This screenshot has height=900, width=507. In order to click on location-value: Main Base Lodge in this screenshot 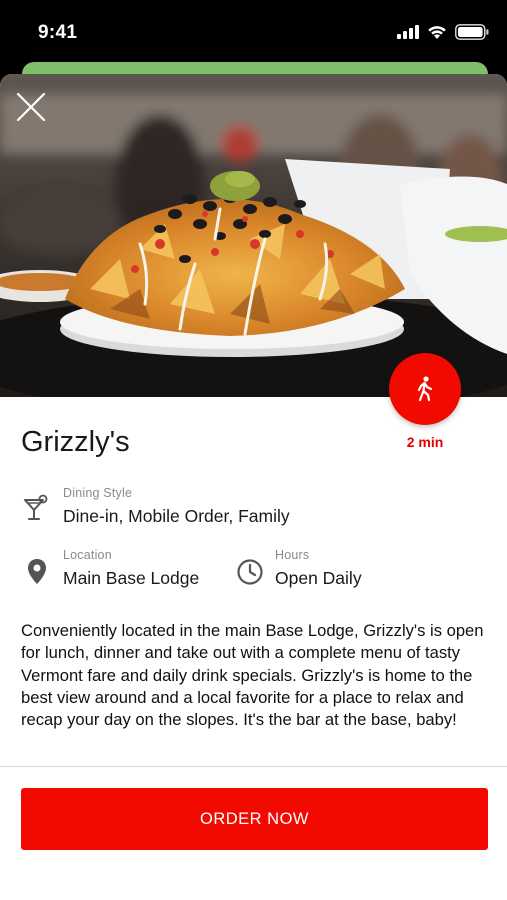, I will do `click(131, 578)`.